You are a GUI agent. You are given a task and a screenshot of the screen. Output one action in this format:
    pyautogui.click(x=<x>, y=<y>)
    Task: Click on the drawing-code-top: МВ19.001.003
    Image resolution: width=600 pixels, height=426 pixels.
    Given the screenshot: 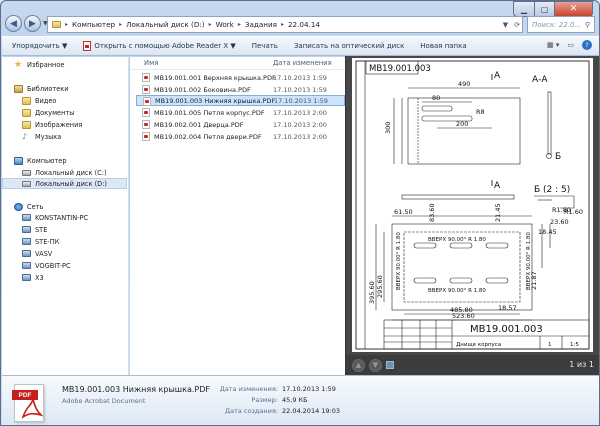 What is the action you would take?
    pyautogui.click(x=400, y=69)
    